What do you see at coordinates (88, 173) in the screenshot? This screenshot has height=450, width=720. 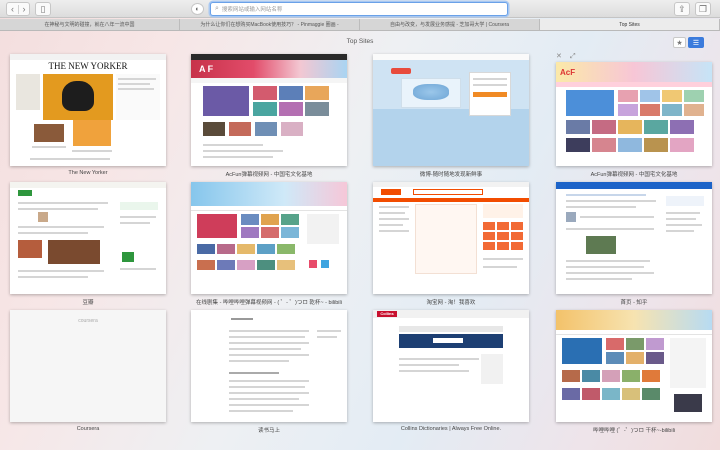 I see `site-label: The New Yorker` at bounding box center [88, 173].